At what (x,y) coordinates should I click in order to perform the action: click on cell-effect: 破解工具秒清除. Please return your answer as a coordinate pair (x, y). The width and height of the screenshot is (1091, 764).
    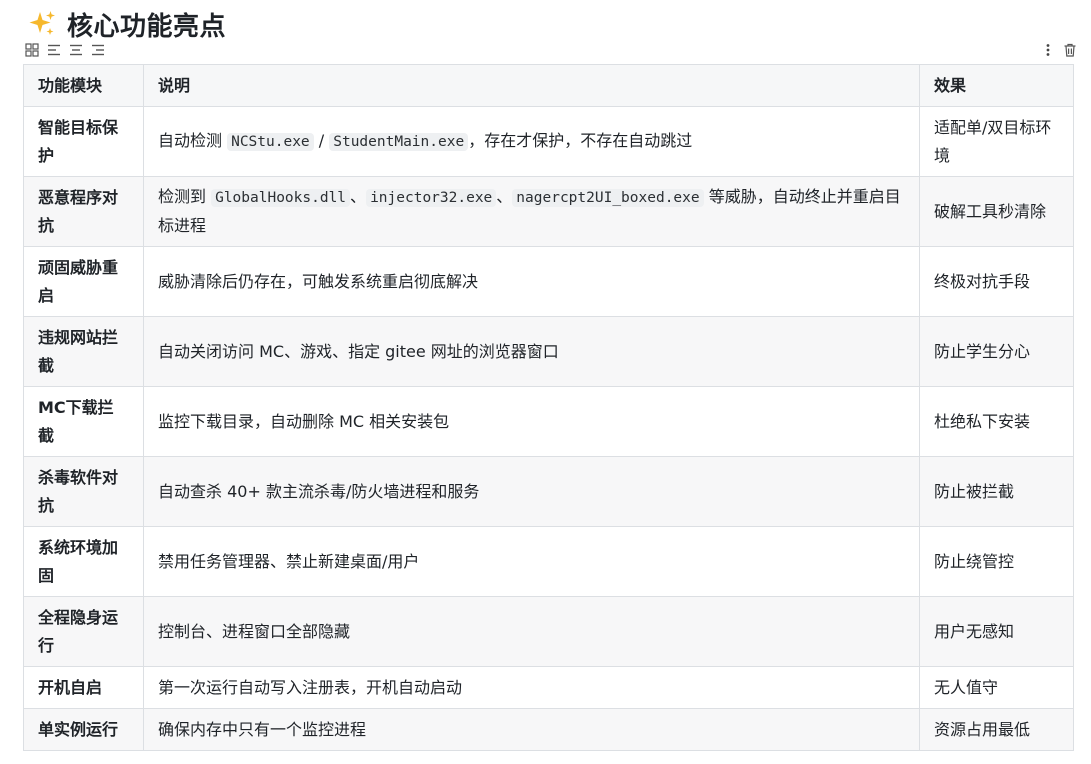
    Looking at the image, I should click on (996, 211).